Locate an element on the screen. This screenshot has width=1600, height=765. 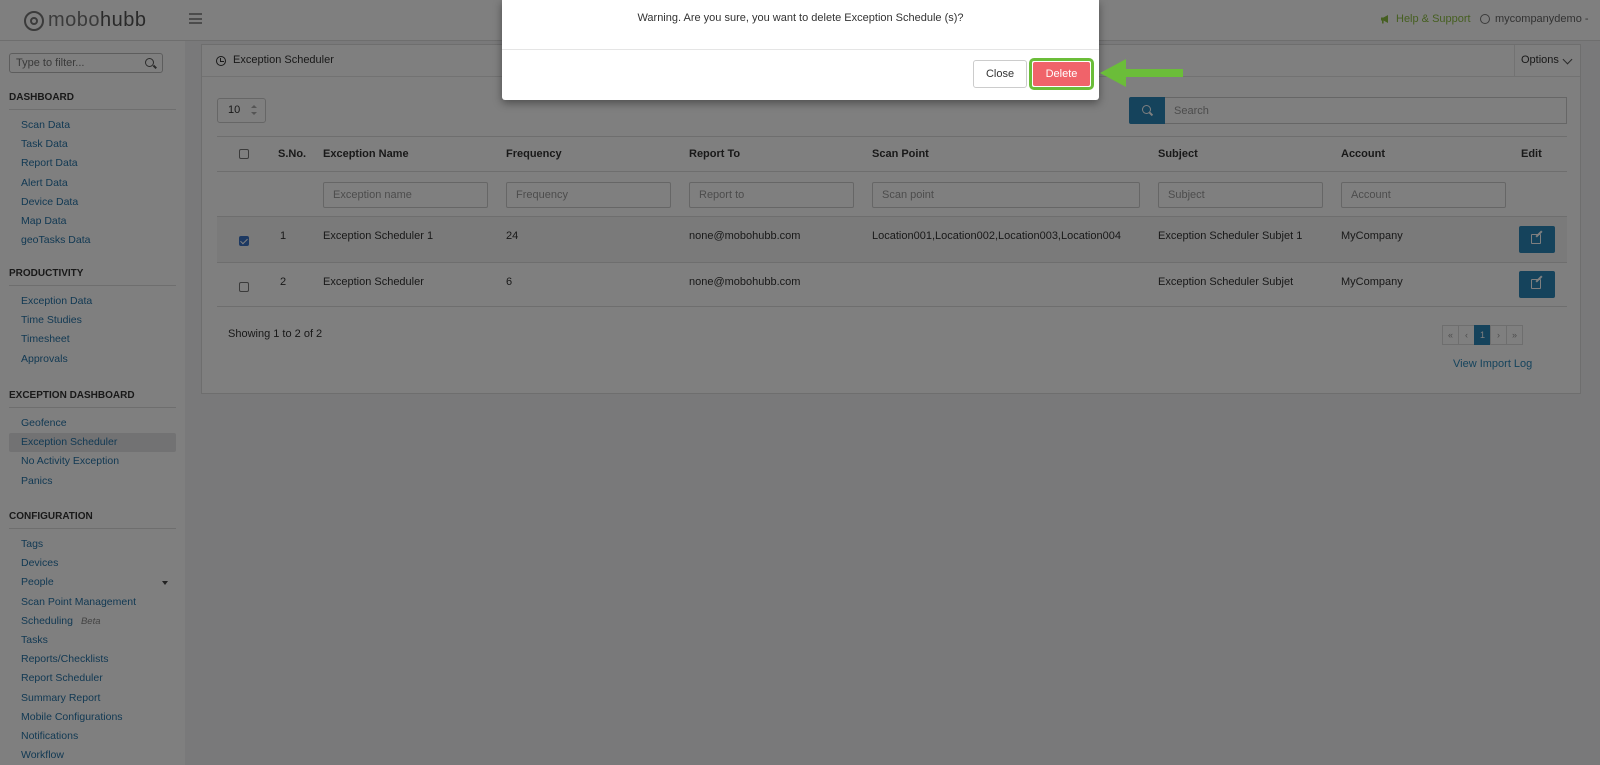
delete-button-highlight: Delete is located at coordinates (1061, 74).